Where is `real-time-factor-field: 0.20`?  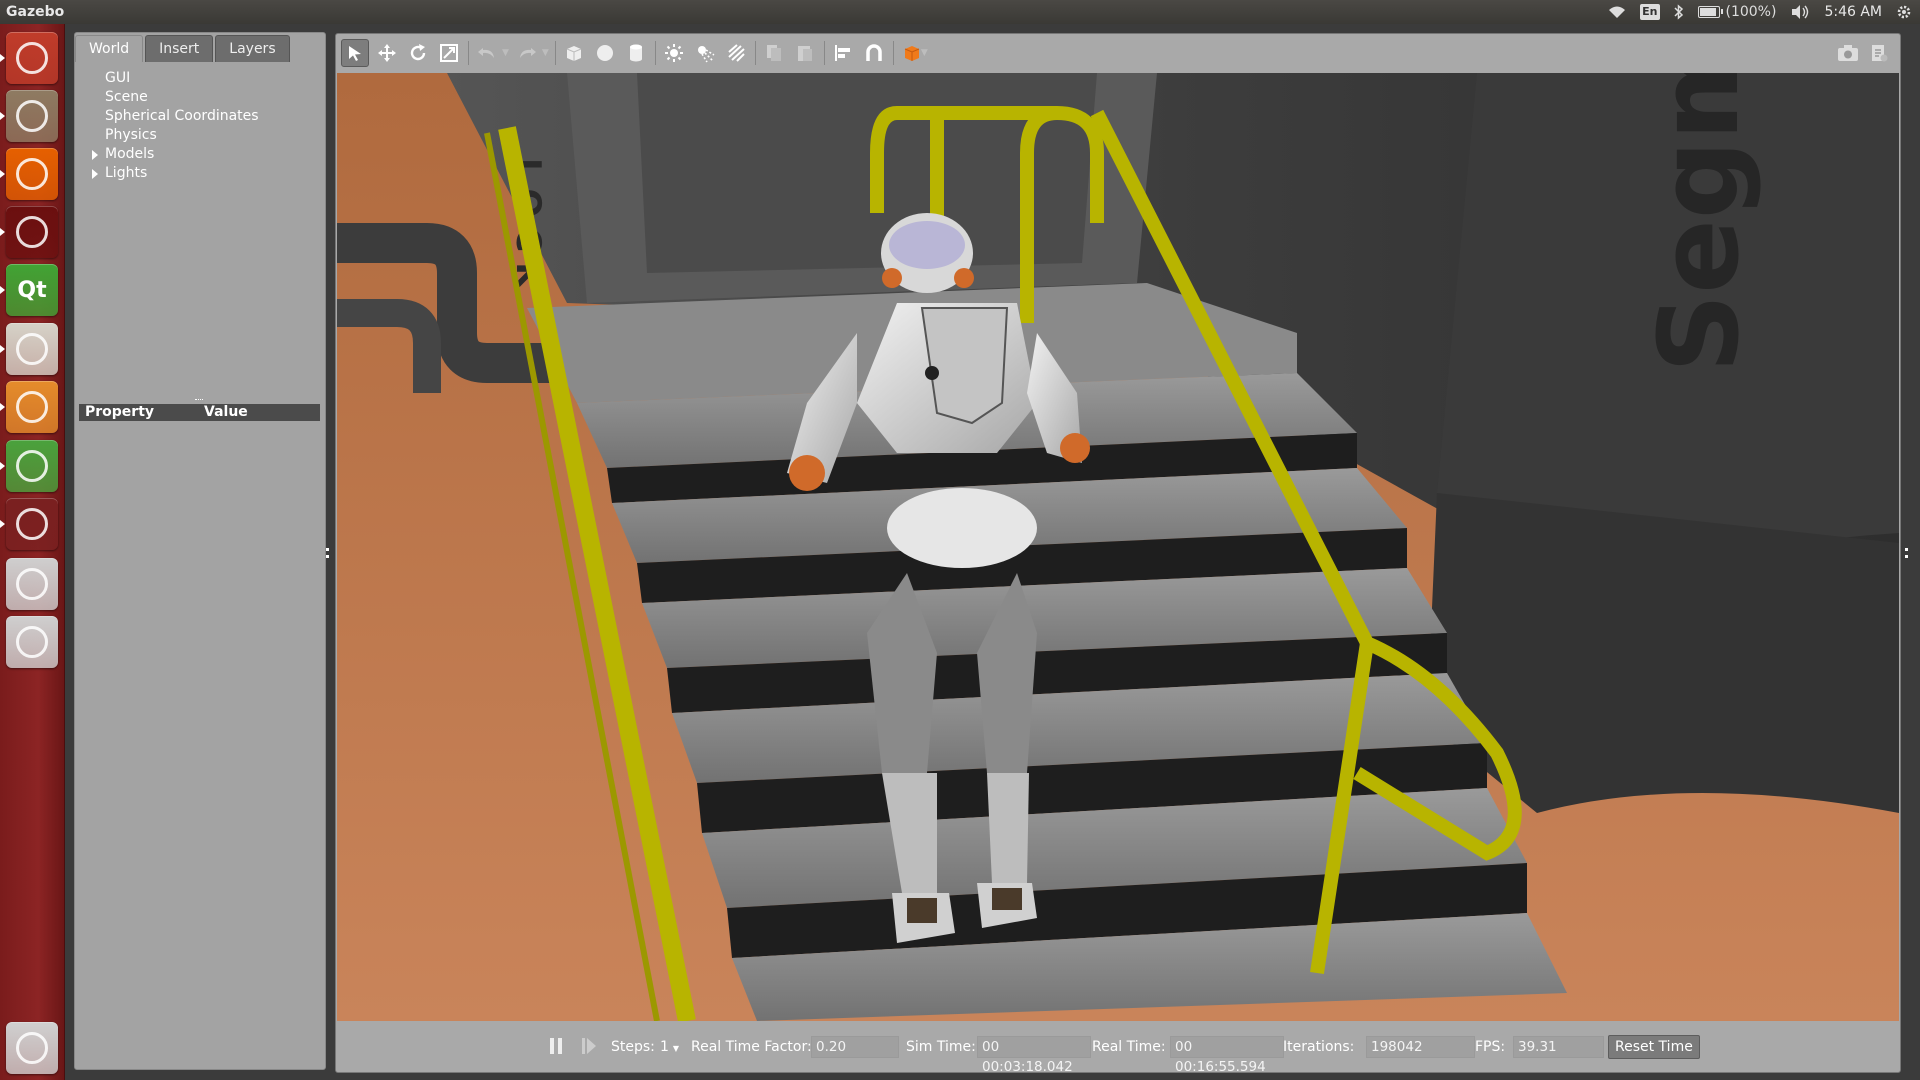
real-time-factor-field: 0.20 is located at coordinates (855, 1047).